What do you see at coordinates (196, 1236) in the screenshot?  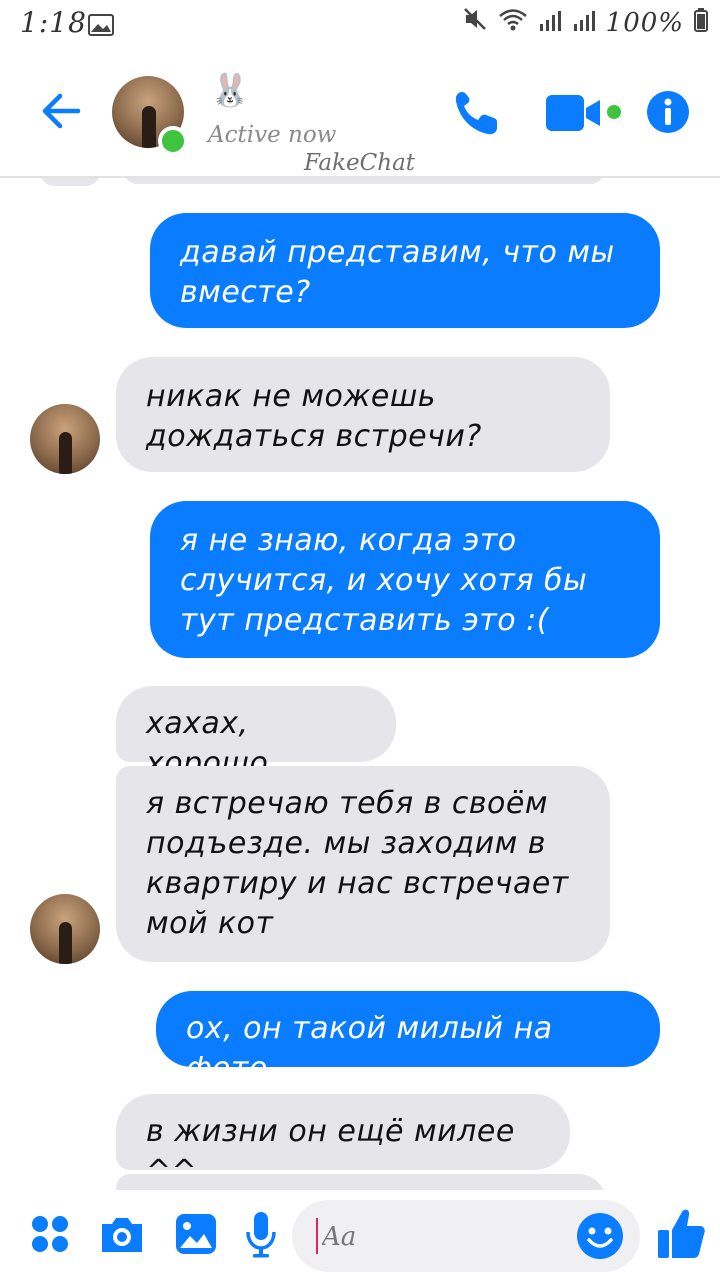 I see `gallery-icon` at bounding box center [196, 1236].